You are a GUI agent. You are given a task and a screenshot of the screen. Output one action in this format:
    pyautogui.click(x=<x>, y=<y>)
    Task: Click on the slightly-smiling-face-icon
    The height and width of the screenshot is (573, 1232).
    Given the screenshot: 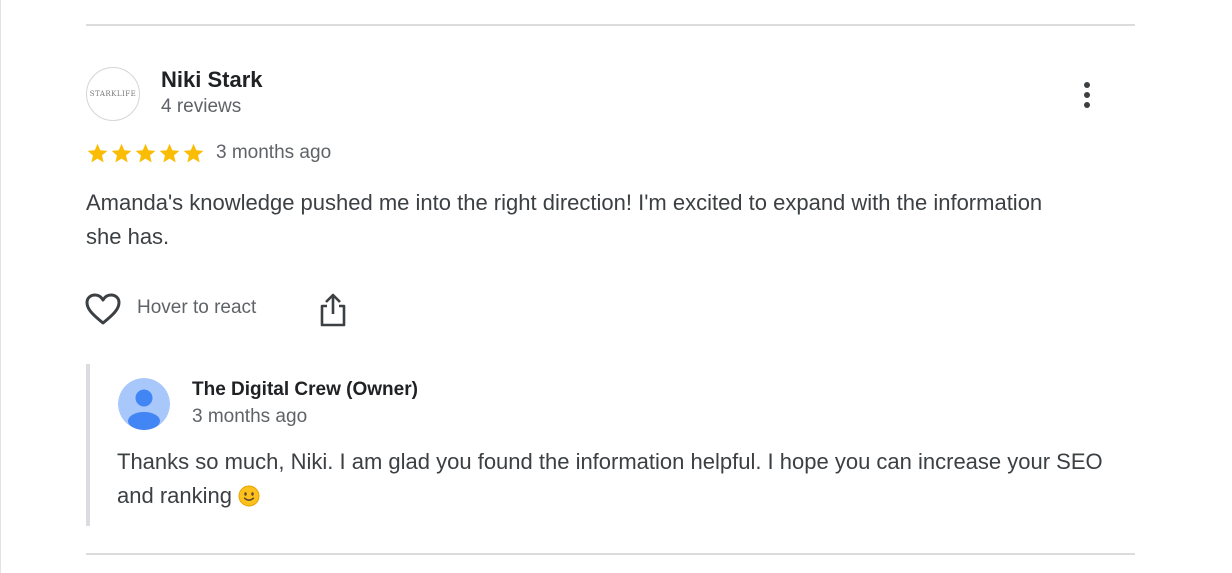 What is the action you would take?
    pyautogui.click(x=249, y=496)
    